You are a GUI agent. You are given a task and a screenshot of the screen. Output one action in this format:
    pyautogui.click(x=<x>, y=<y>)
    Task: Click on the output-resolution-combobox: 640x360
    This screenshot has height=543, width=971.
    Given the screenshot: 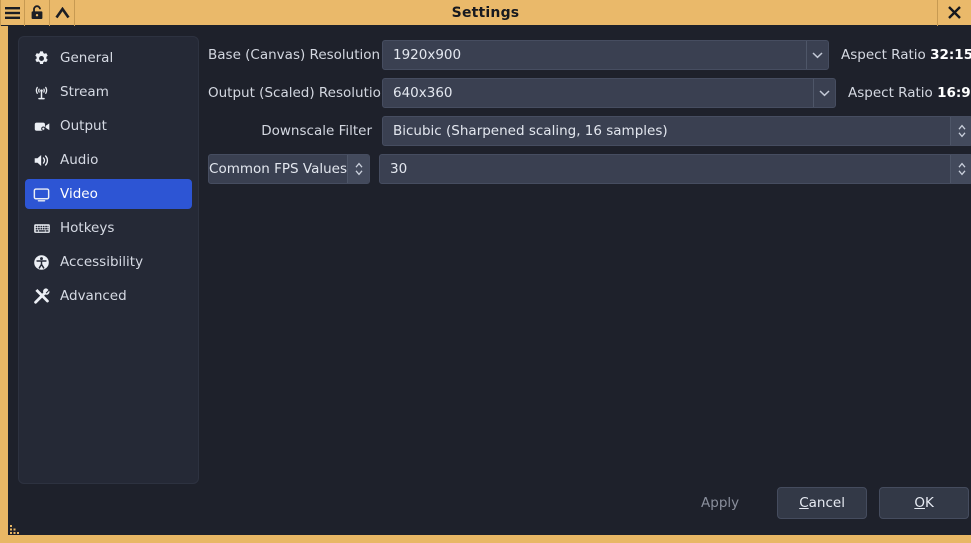 What is the action you would take?
    pyautogui.click(x=609, y=93)
    